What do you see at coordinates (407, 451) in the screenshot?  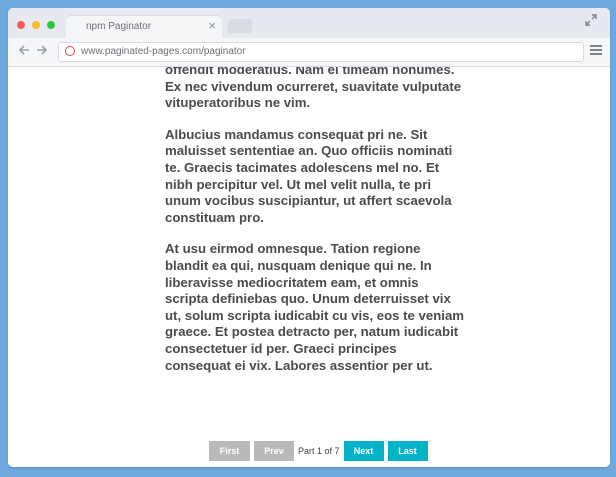 I see `last-page-button: Last` at bounding box center [407, 451].